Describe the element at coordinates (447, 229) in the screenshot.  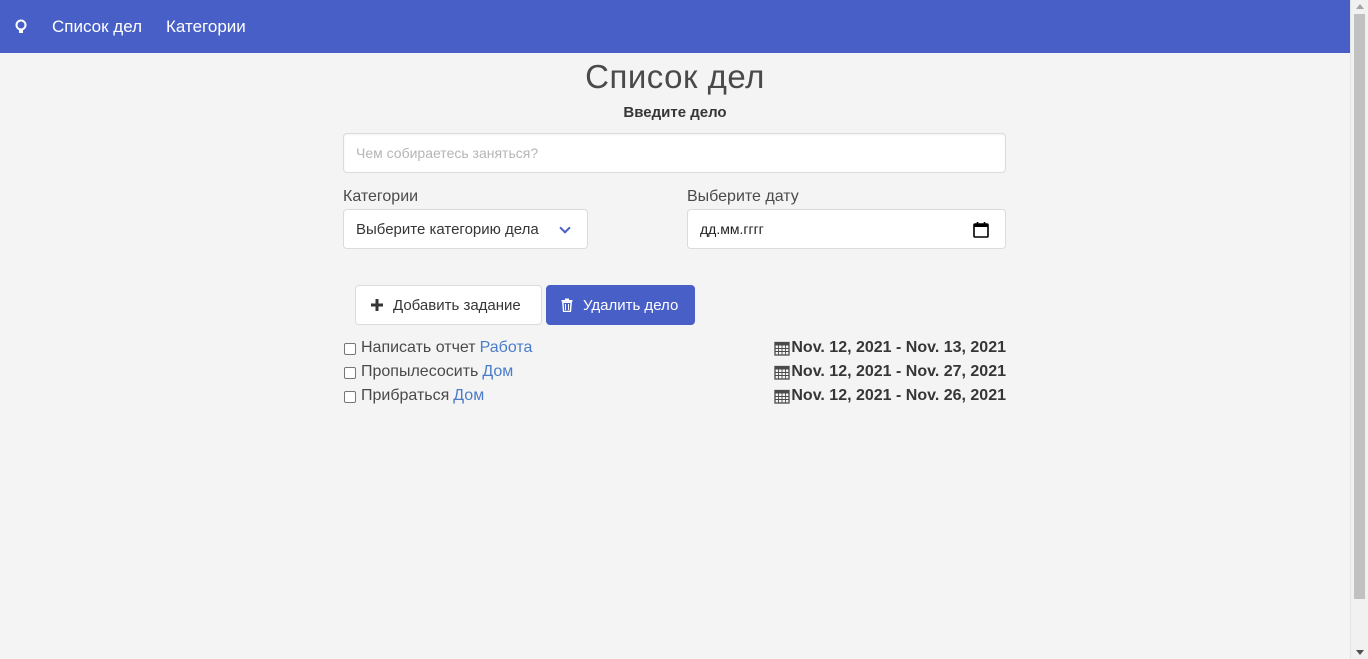
I see `category-select-value: Выберите категорию дела` at that location.